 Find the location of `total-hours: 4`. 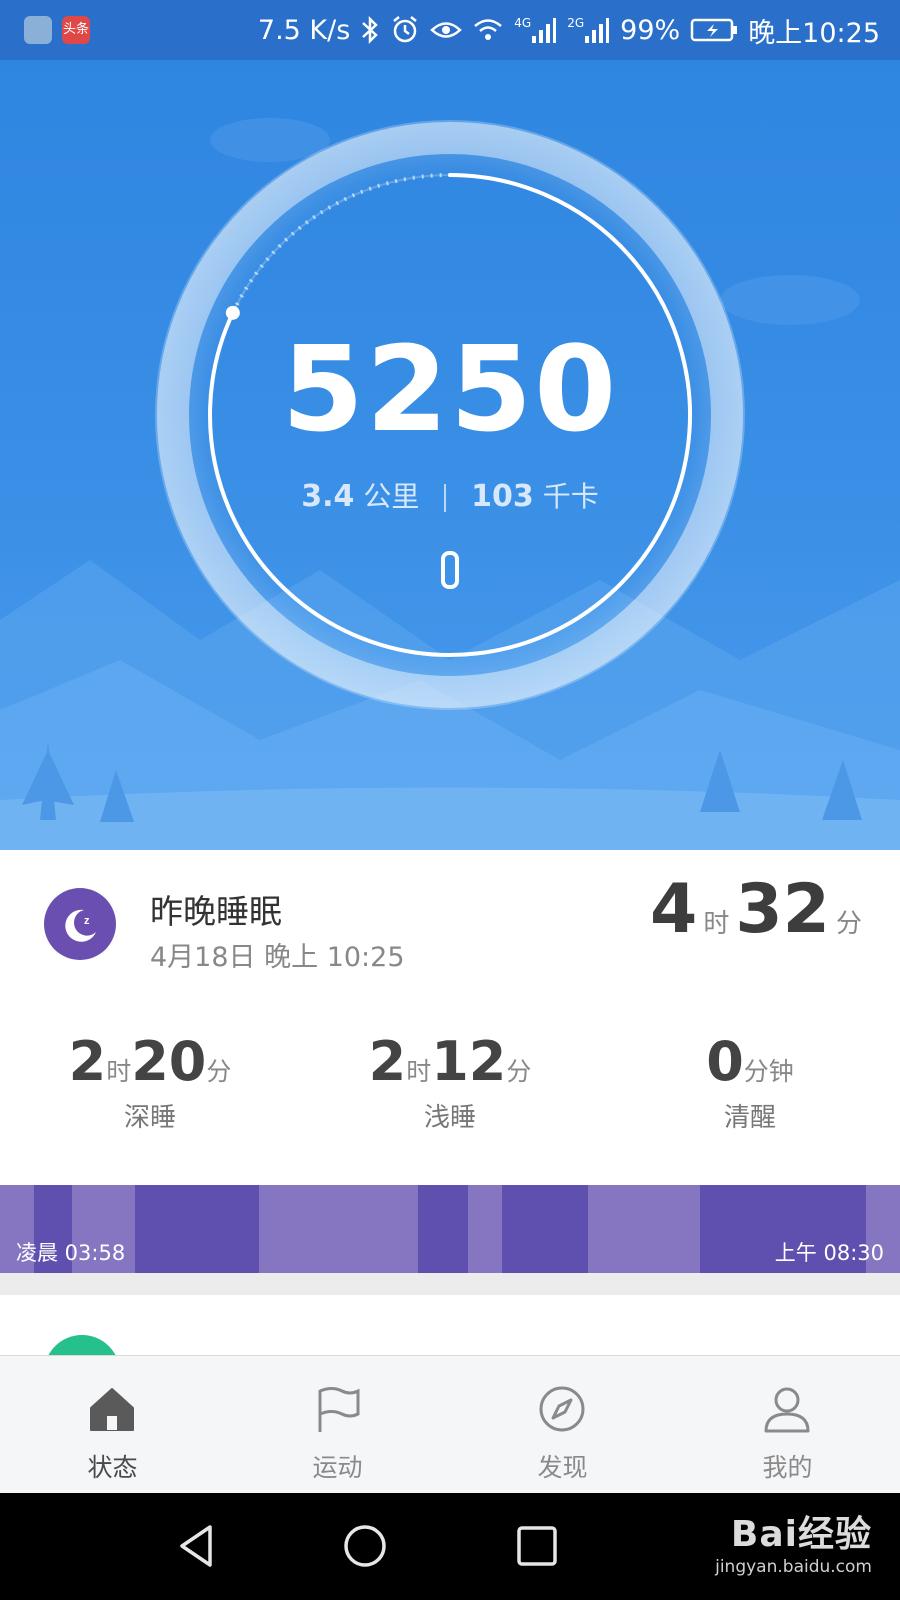

total-hours: 4 is located at coordinates (674, 909).